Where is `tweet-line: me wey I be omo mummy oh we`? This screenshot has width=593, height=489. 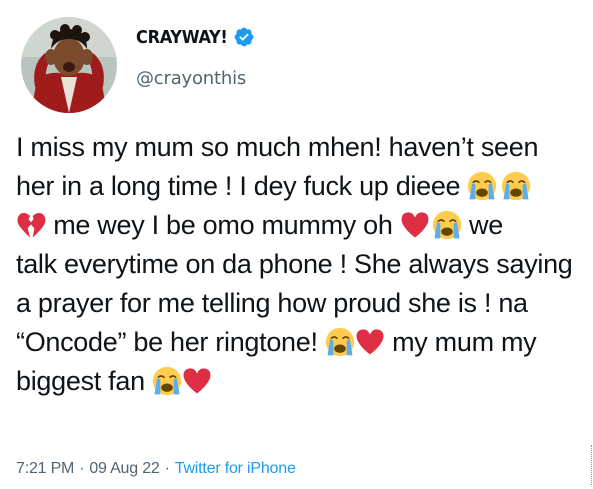
tweet-line: me wey I be omo mummy oh we is located at coordinates (301, 225).